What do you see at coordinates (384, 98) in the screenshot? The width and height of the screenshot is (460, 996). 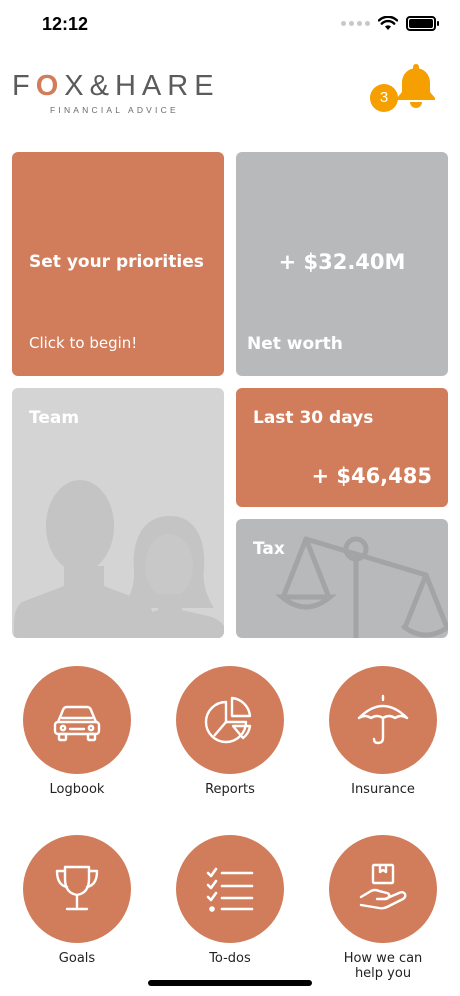 I see `notification-badge: 3` at bounding box center [384, 98].